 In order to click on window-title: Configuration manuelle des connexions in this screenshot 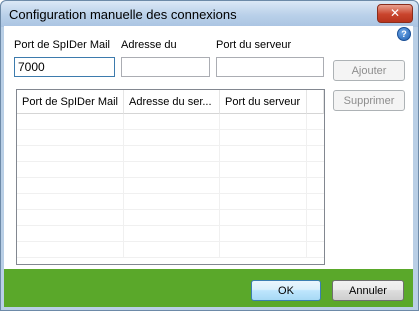, I will do `click(123, 14)`.